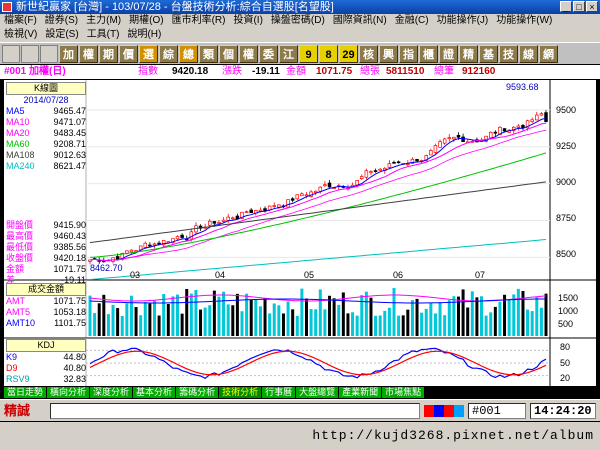 The height and width of the screenshot is (450, 600). I want to click on kd-row: D9 40.80, so click(46, 368).